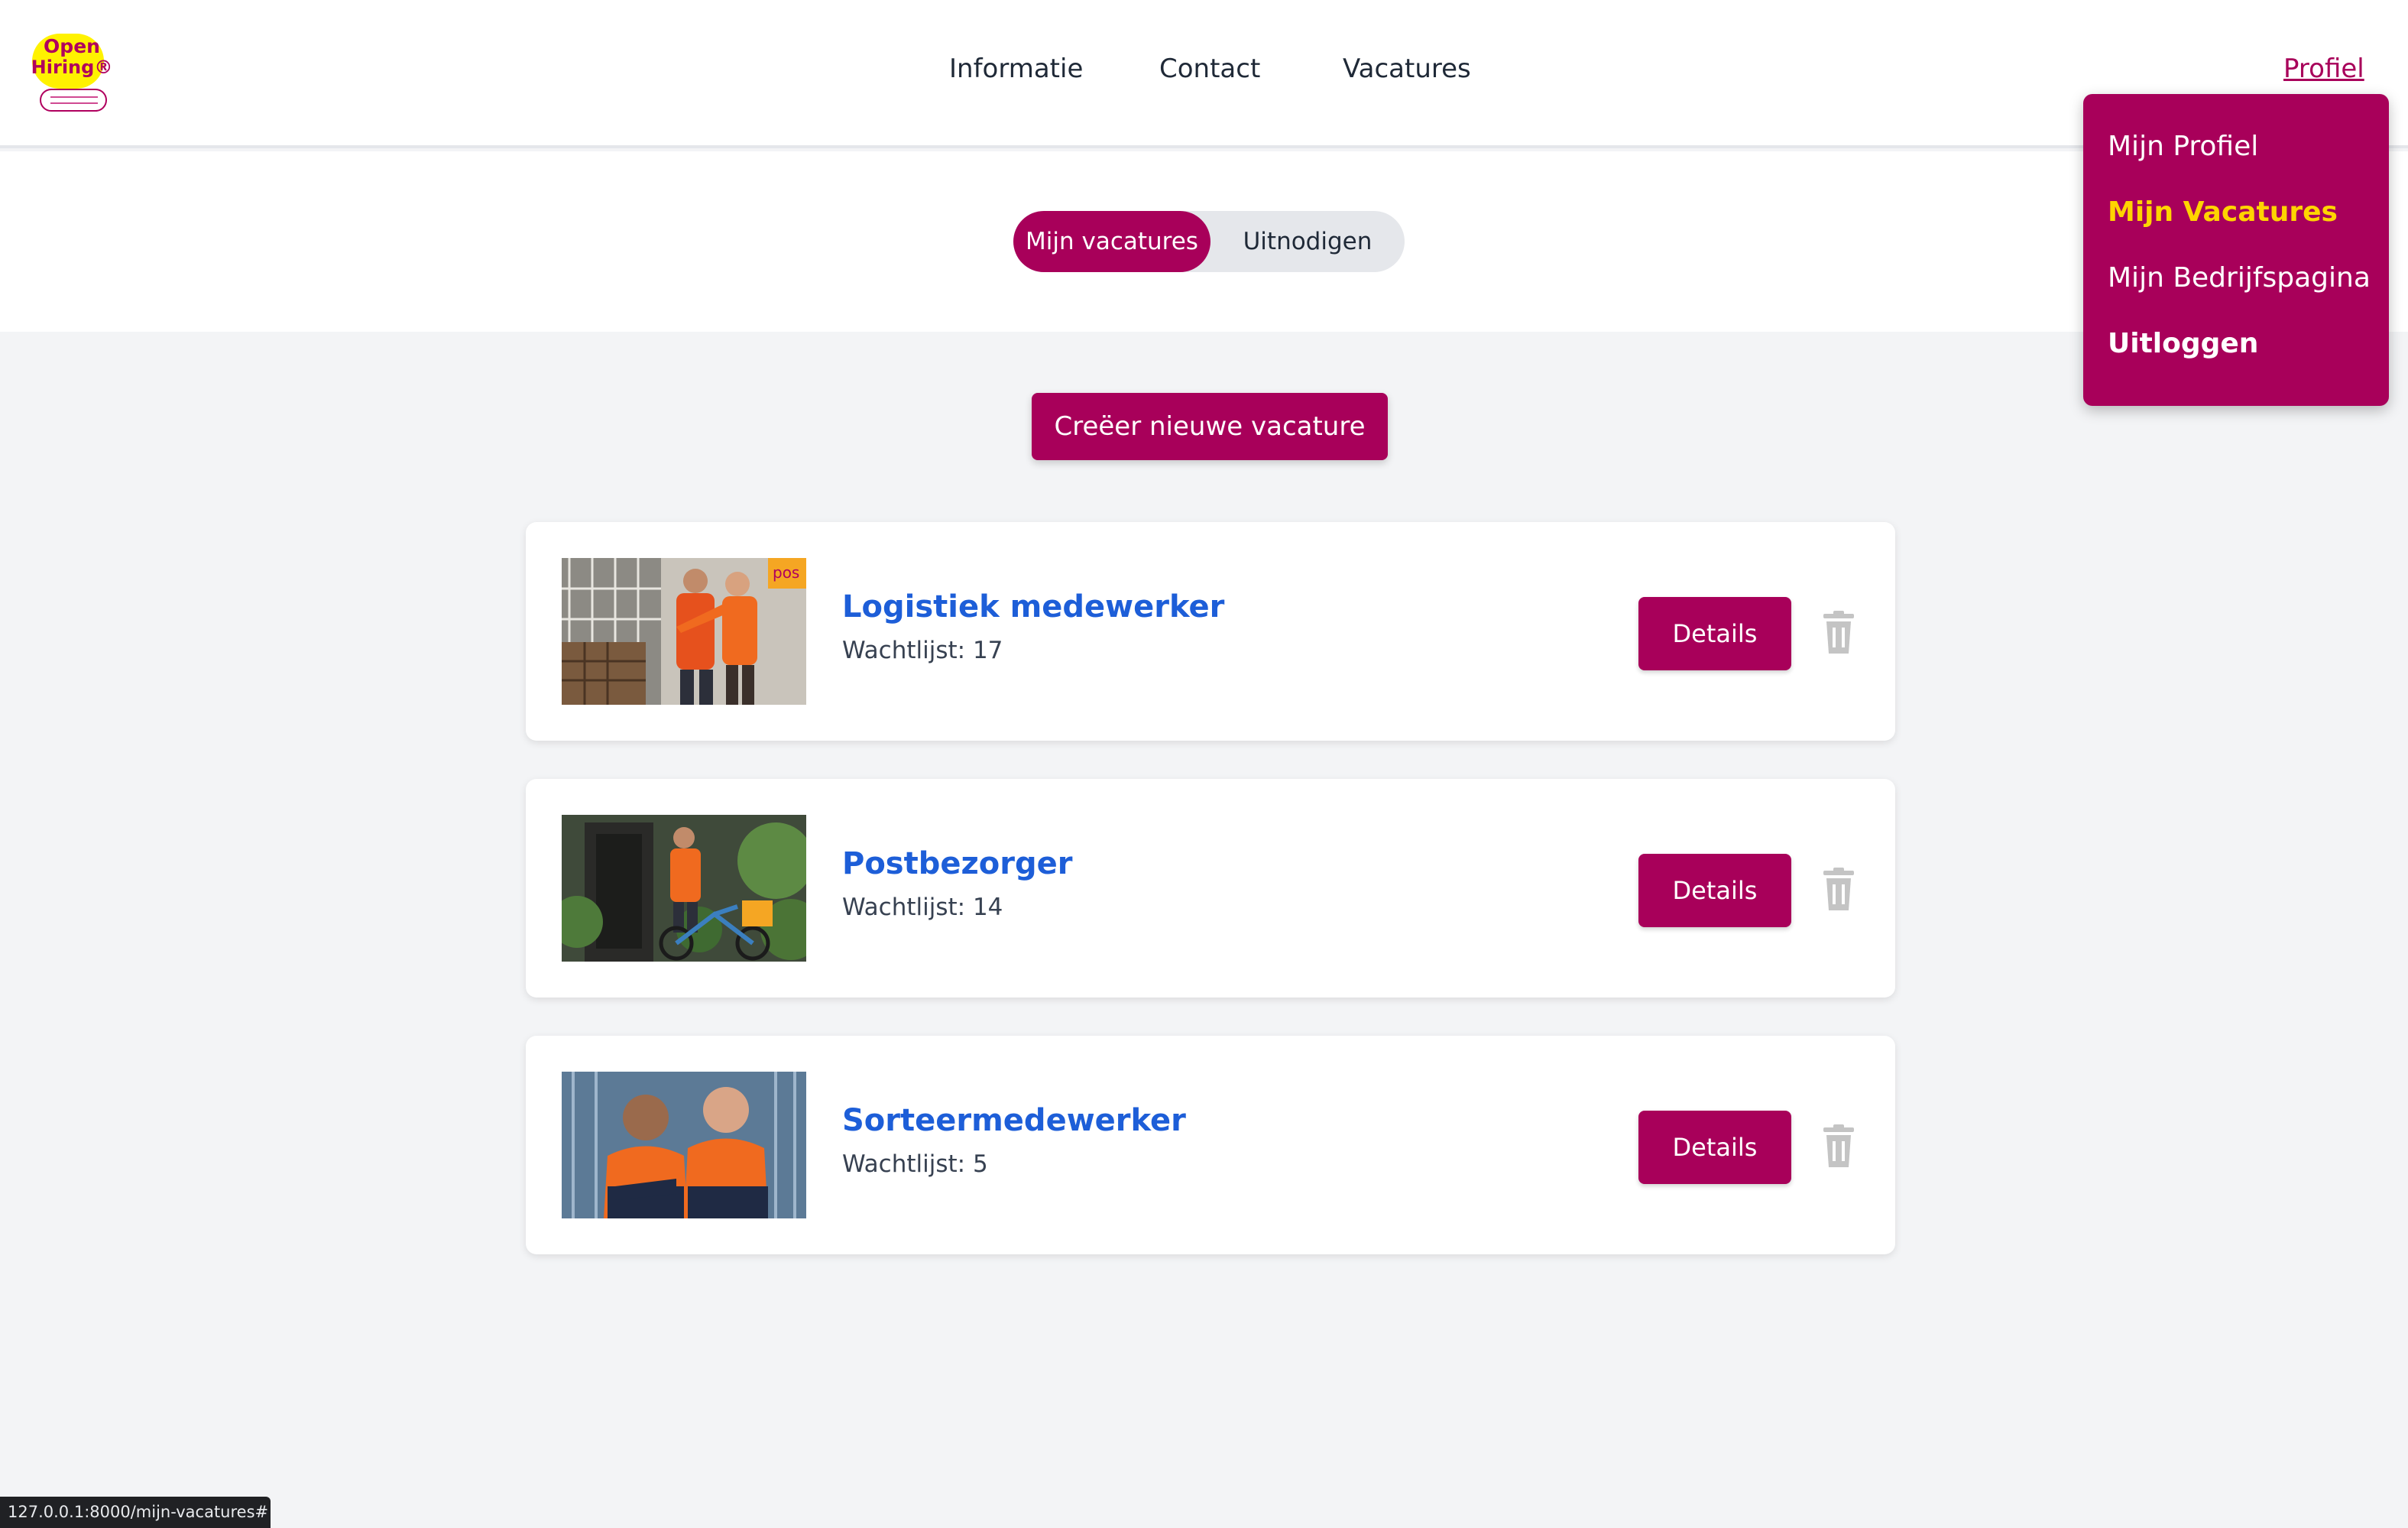 The height and width of the screenshot is (1528, 2408). What do you see at coordinates (1210, 426) in the screenshot?
I see `create-vacancy-button: Creëer nieuwe vacature` at bounding box center [1210, 426].